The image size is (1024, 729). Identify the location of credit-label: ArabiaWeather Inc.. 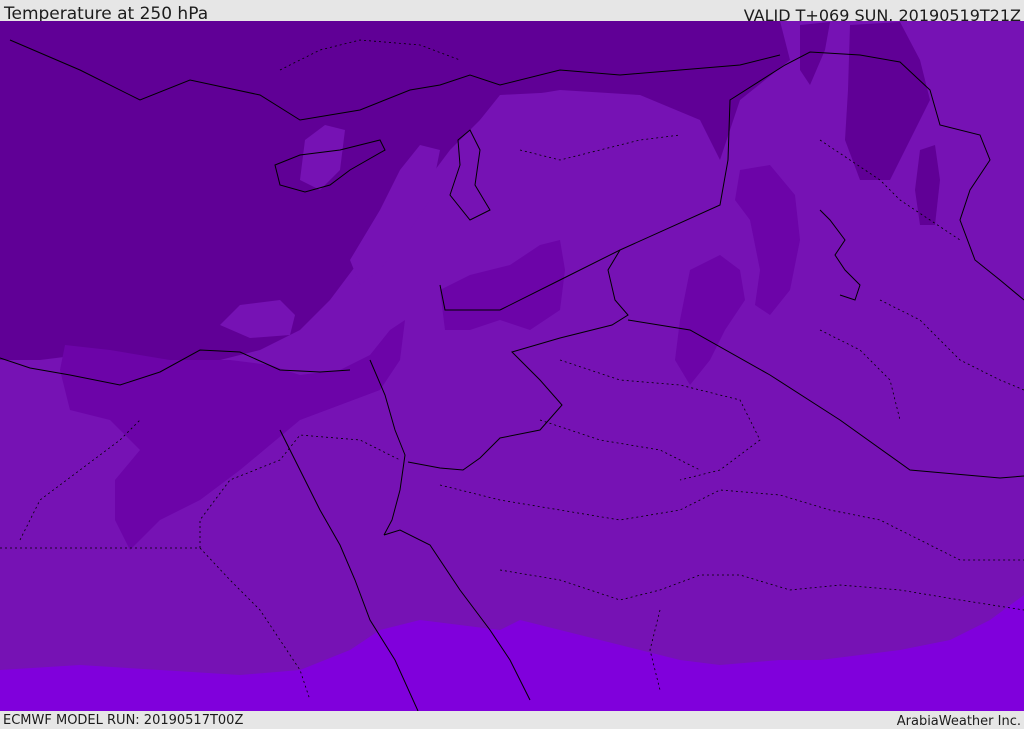
(958, 721).